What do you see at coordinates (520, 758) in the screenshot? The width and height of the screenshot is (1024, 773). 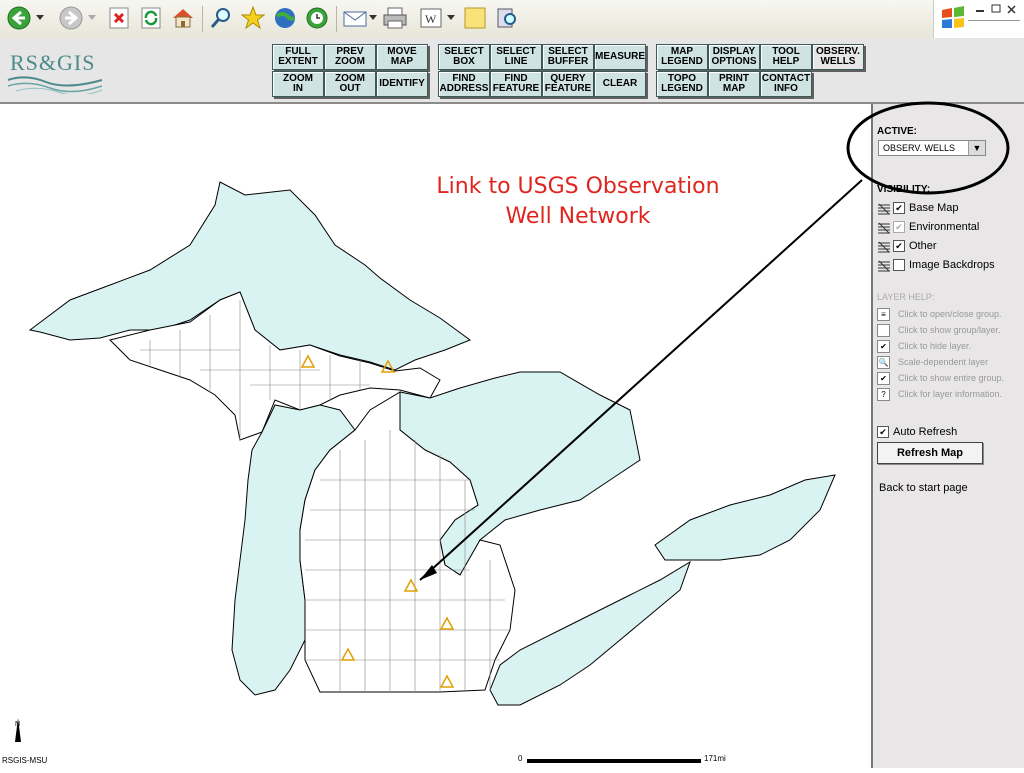 I see `scale-start: 0` at bounding box center [520, 758].